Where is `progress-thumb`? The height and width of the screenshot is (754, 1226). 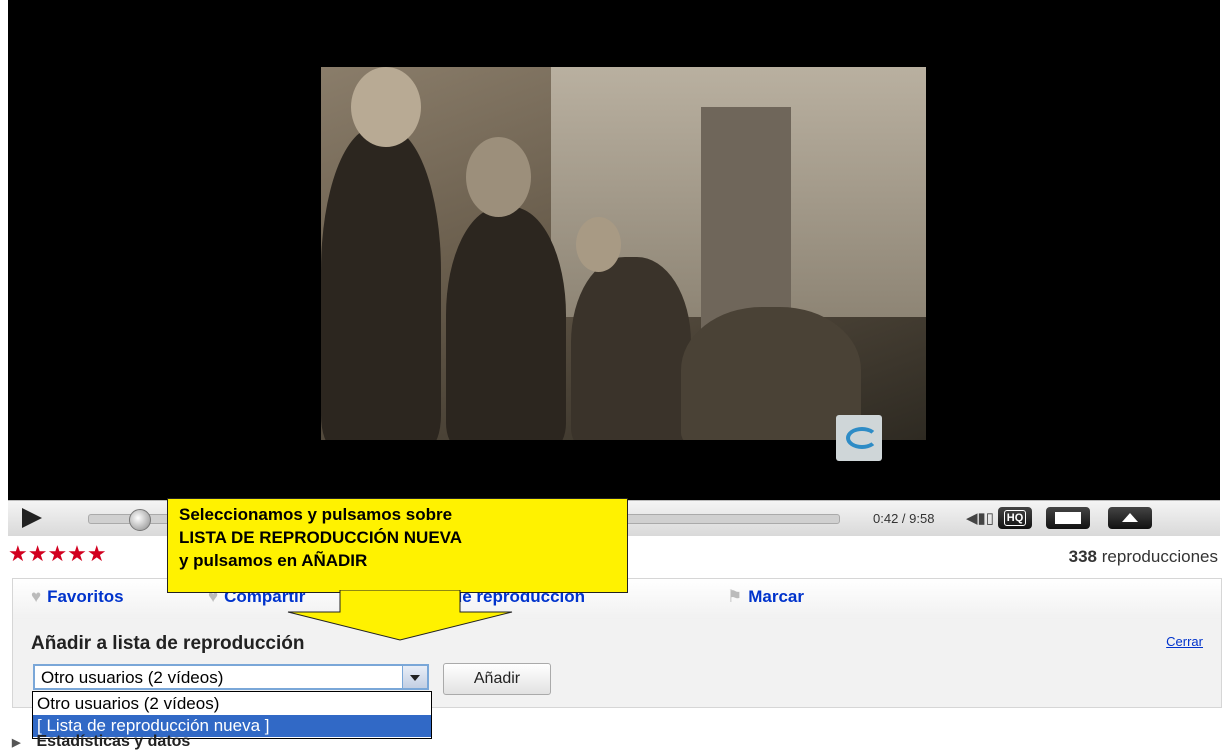 progress-thumb is located at coordinates (140, 520).